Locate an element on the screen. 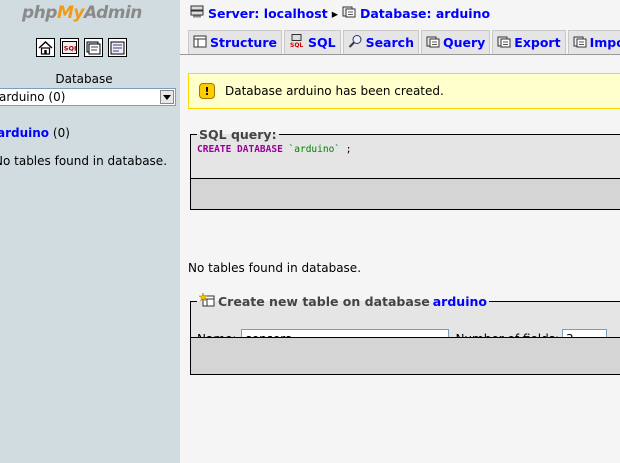 The height and width of the screenshot is (463, 620). sql-keyword: CREATE DATABASE is located at coordinates (240, 149).